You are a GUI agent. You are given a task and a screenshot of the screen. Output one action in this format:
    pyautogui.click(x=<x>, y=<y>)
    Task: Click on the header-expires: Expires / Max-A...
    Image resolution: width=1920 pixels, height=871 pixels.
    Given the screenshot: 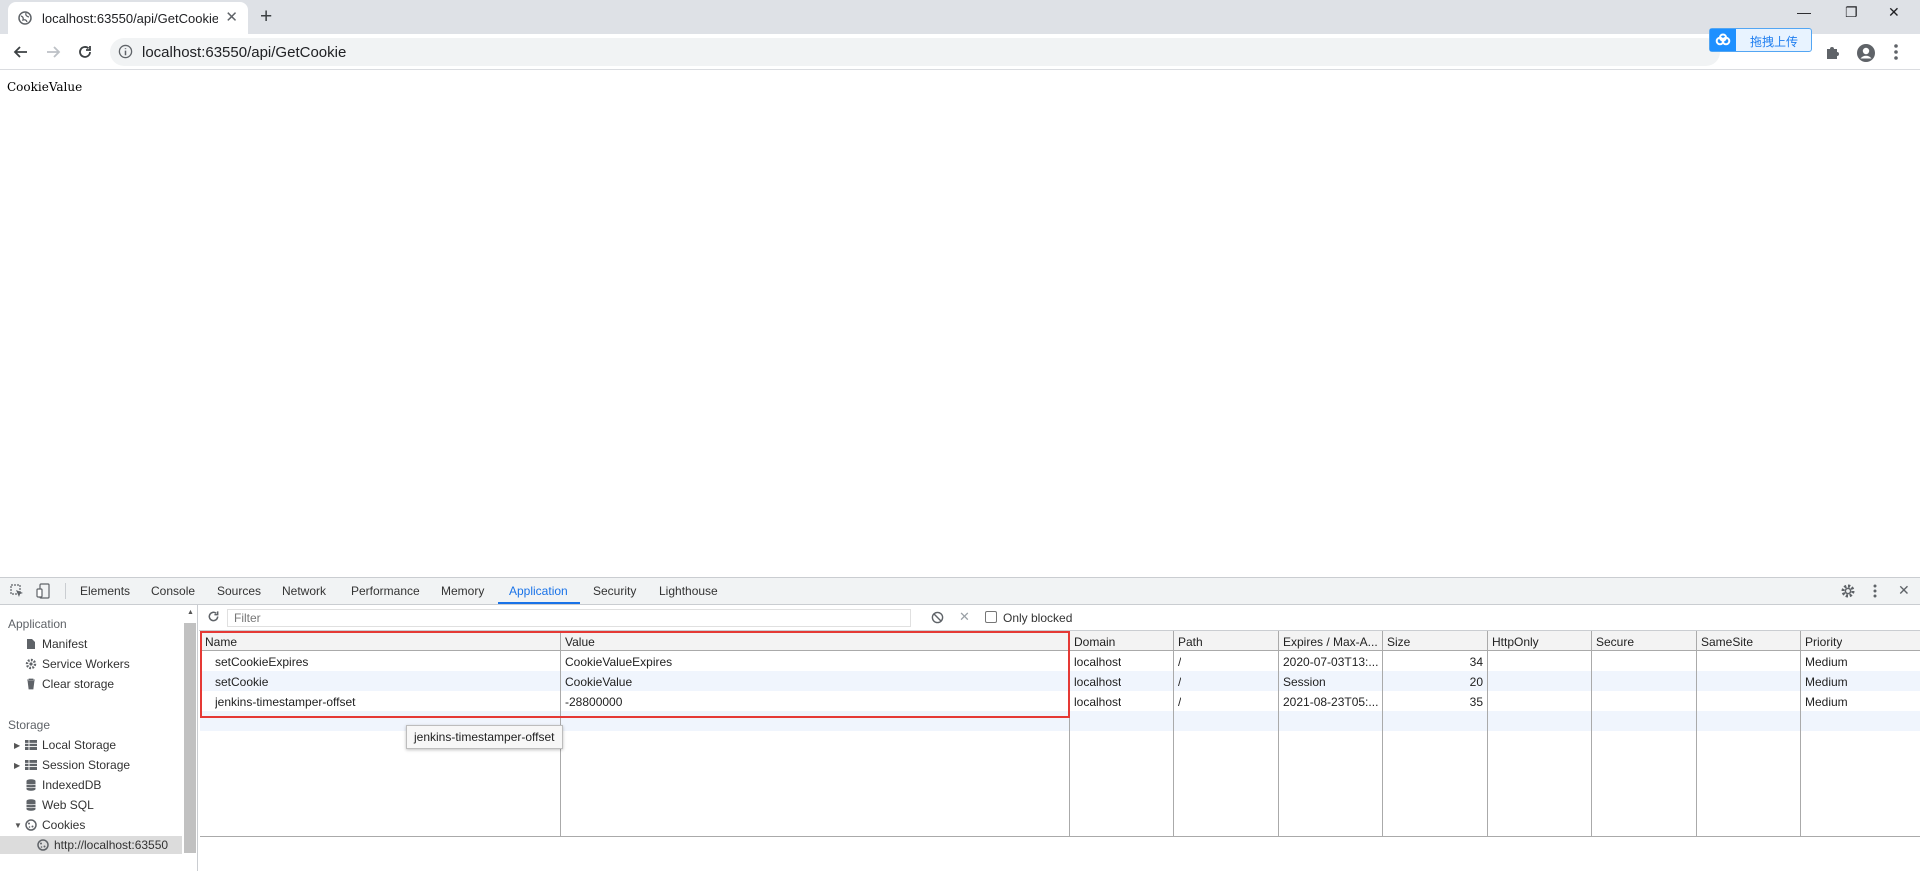 What is the action you would take?
    pyautogui.click(x=1332, y=642)
    